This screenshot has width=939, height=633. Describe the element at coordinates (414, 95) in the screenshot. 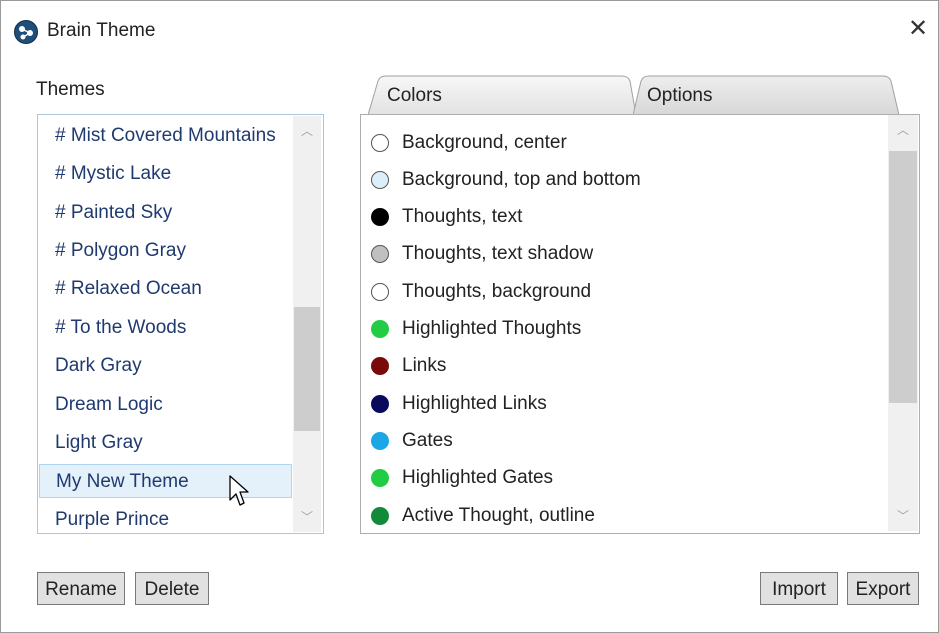

I see `tab-colors-label: Colors` at that location.